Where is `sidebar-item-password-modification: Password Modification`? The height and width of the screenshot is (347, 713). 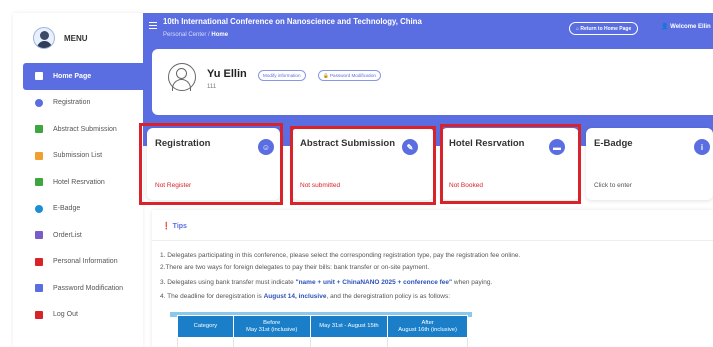
sidebar-item-password-modification: Password Modification is located at coordinates (85, 288).